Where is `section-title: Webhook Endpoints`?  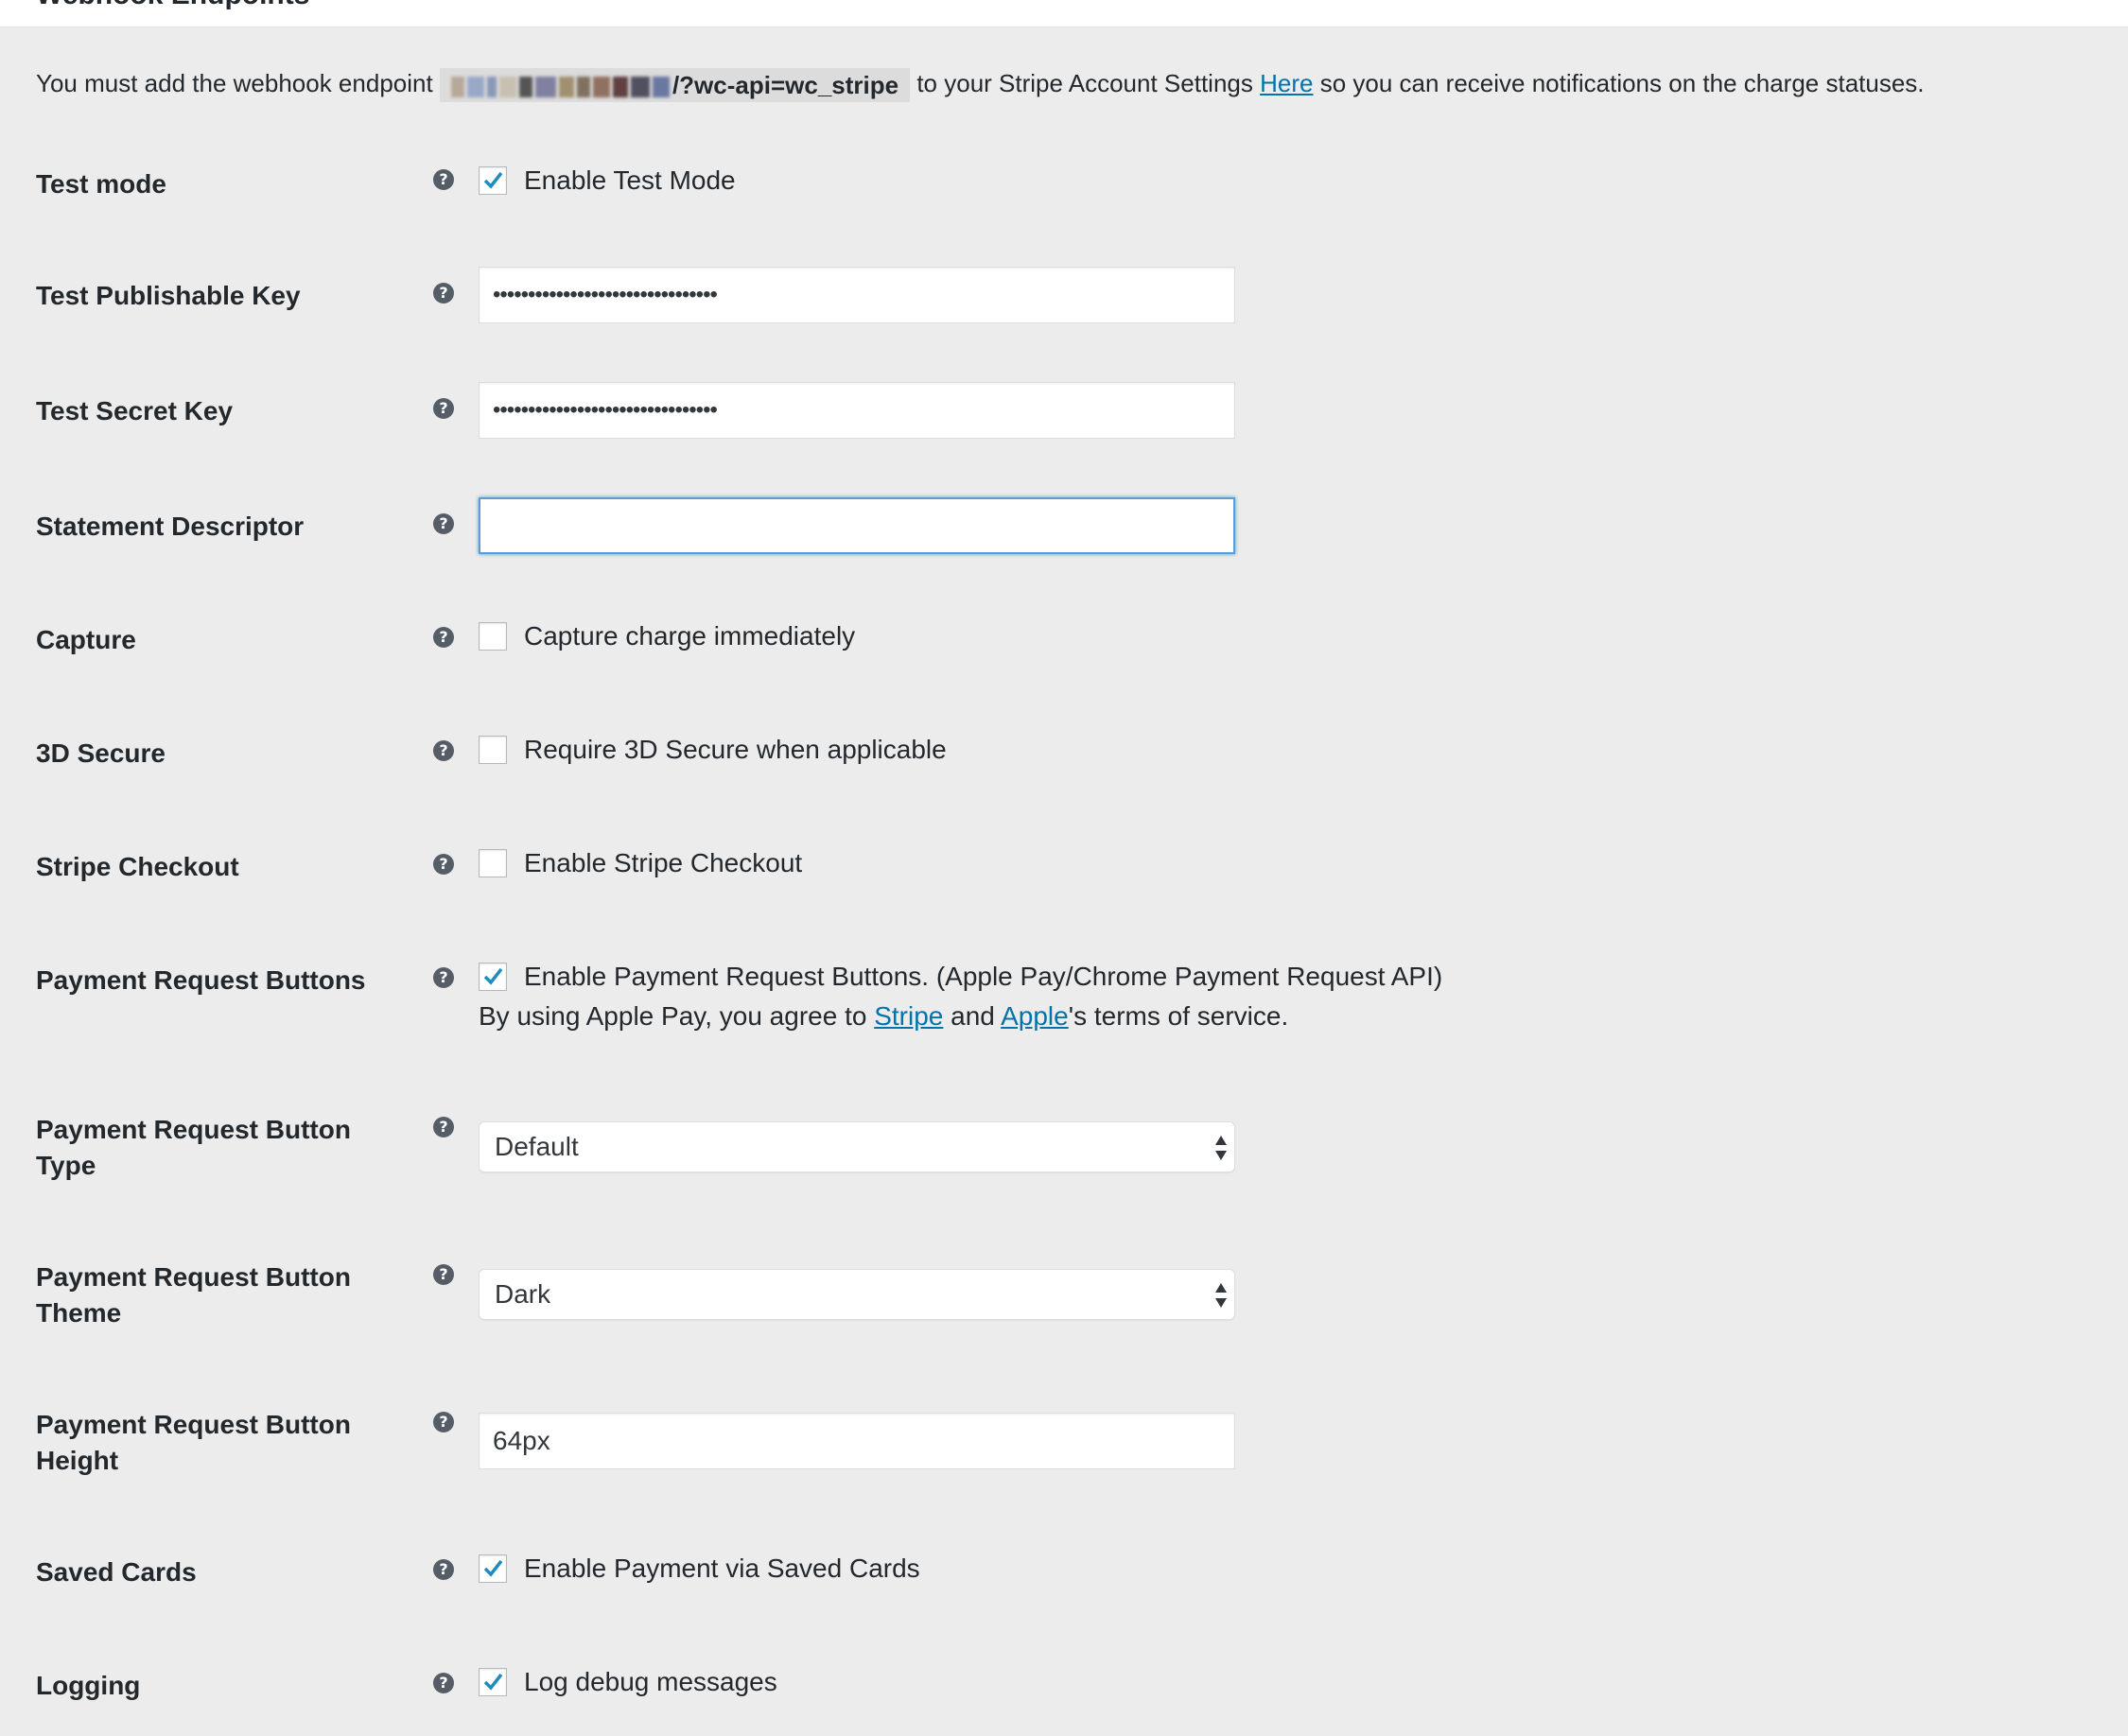
section-title: Webhook Endpoints is located at coordinates (172, 5).